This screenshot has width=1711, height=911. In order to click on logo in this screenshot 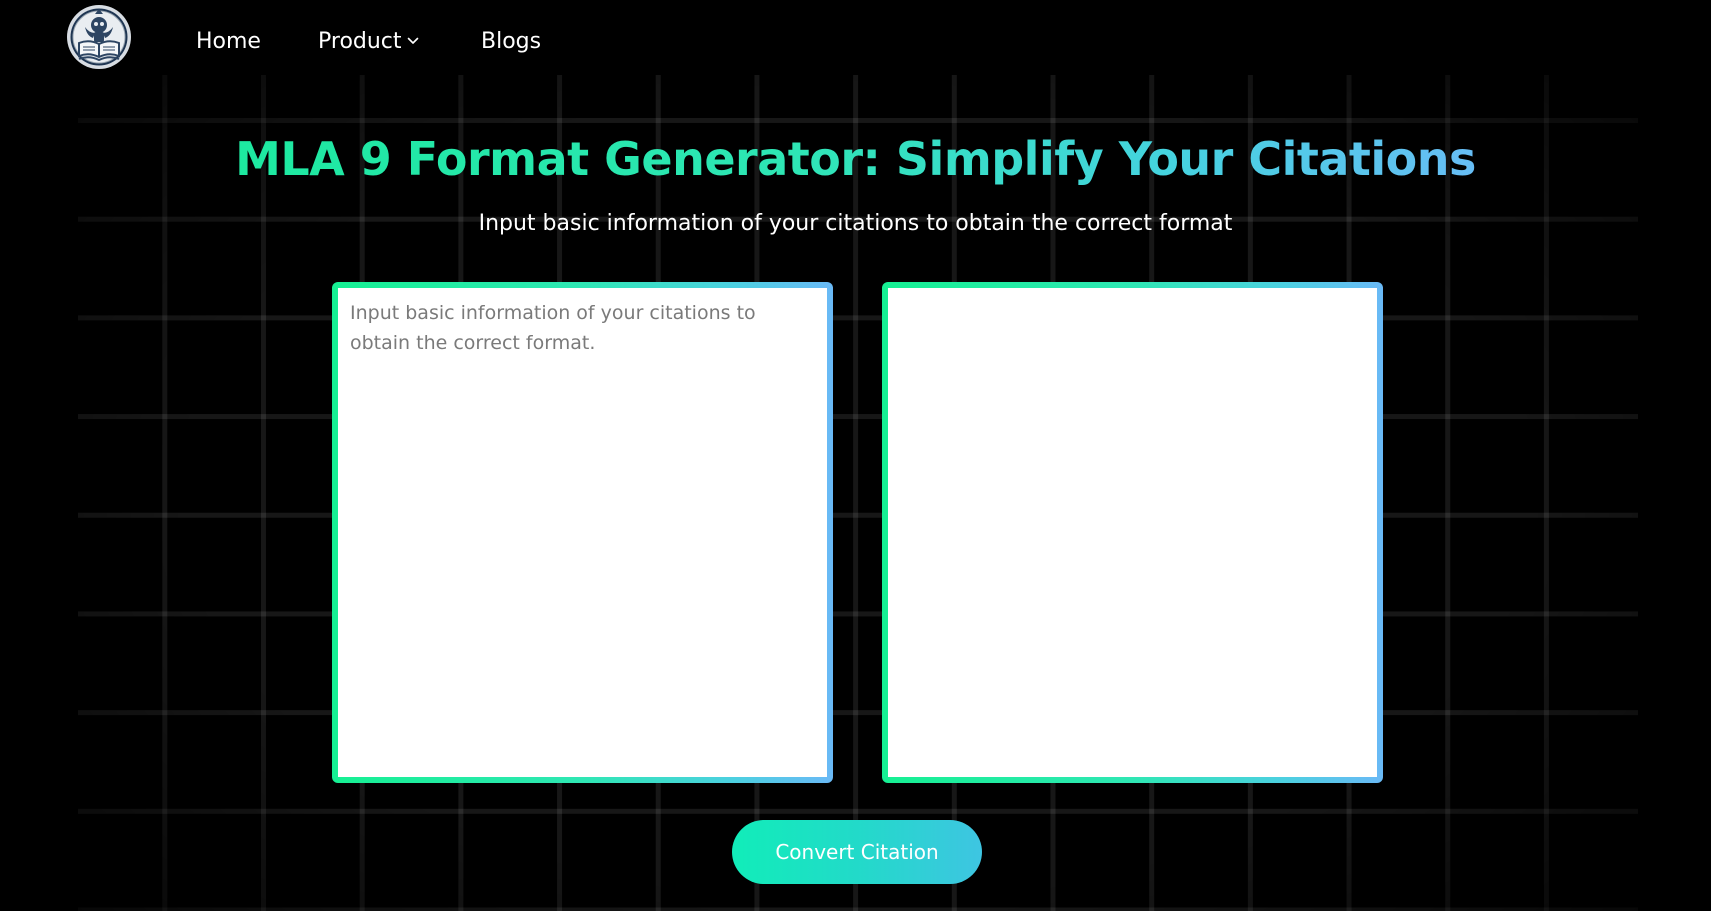, I will do `click(99, 37)`.